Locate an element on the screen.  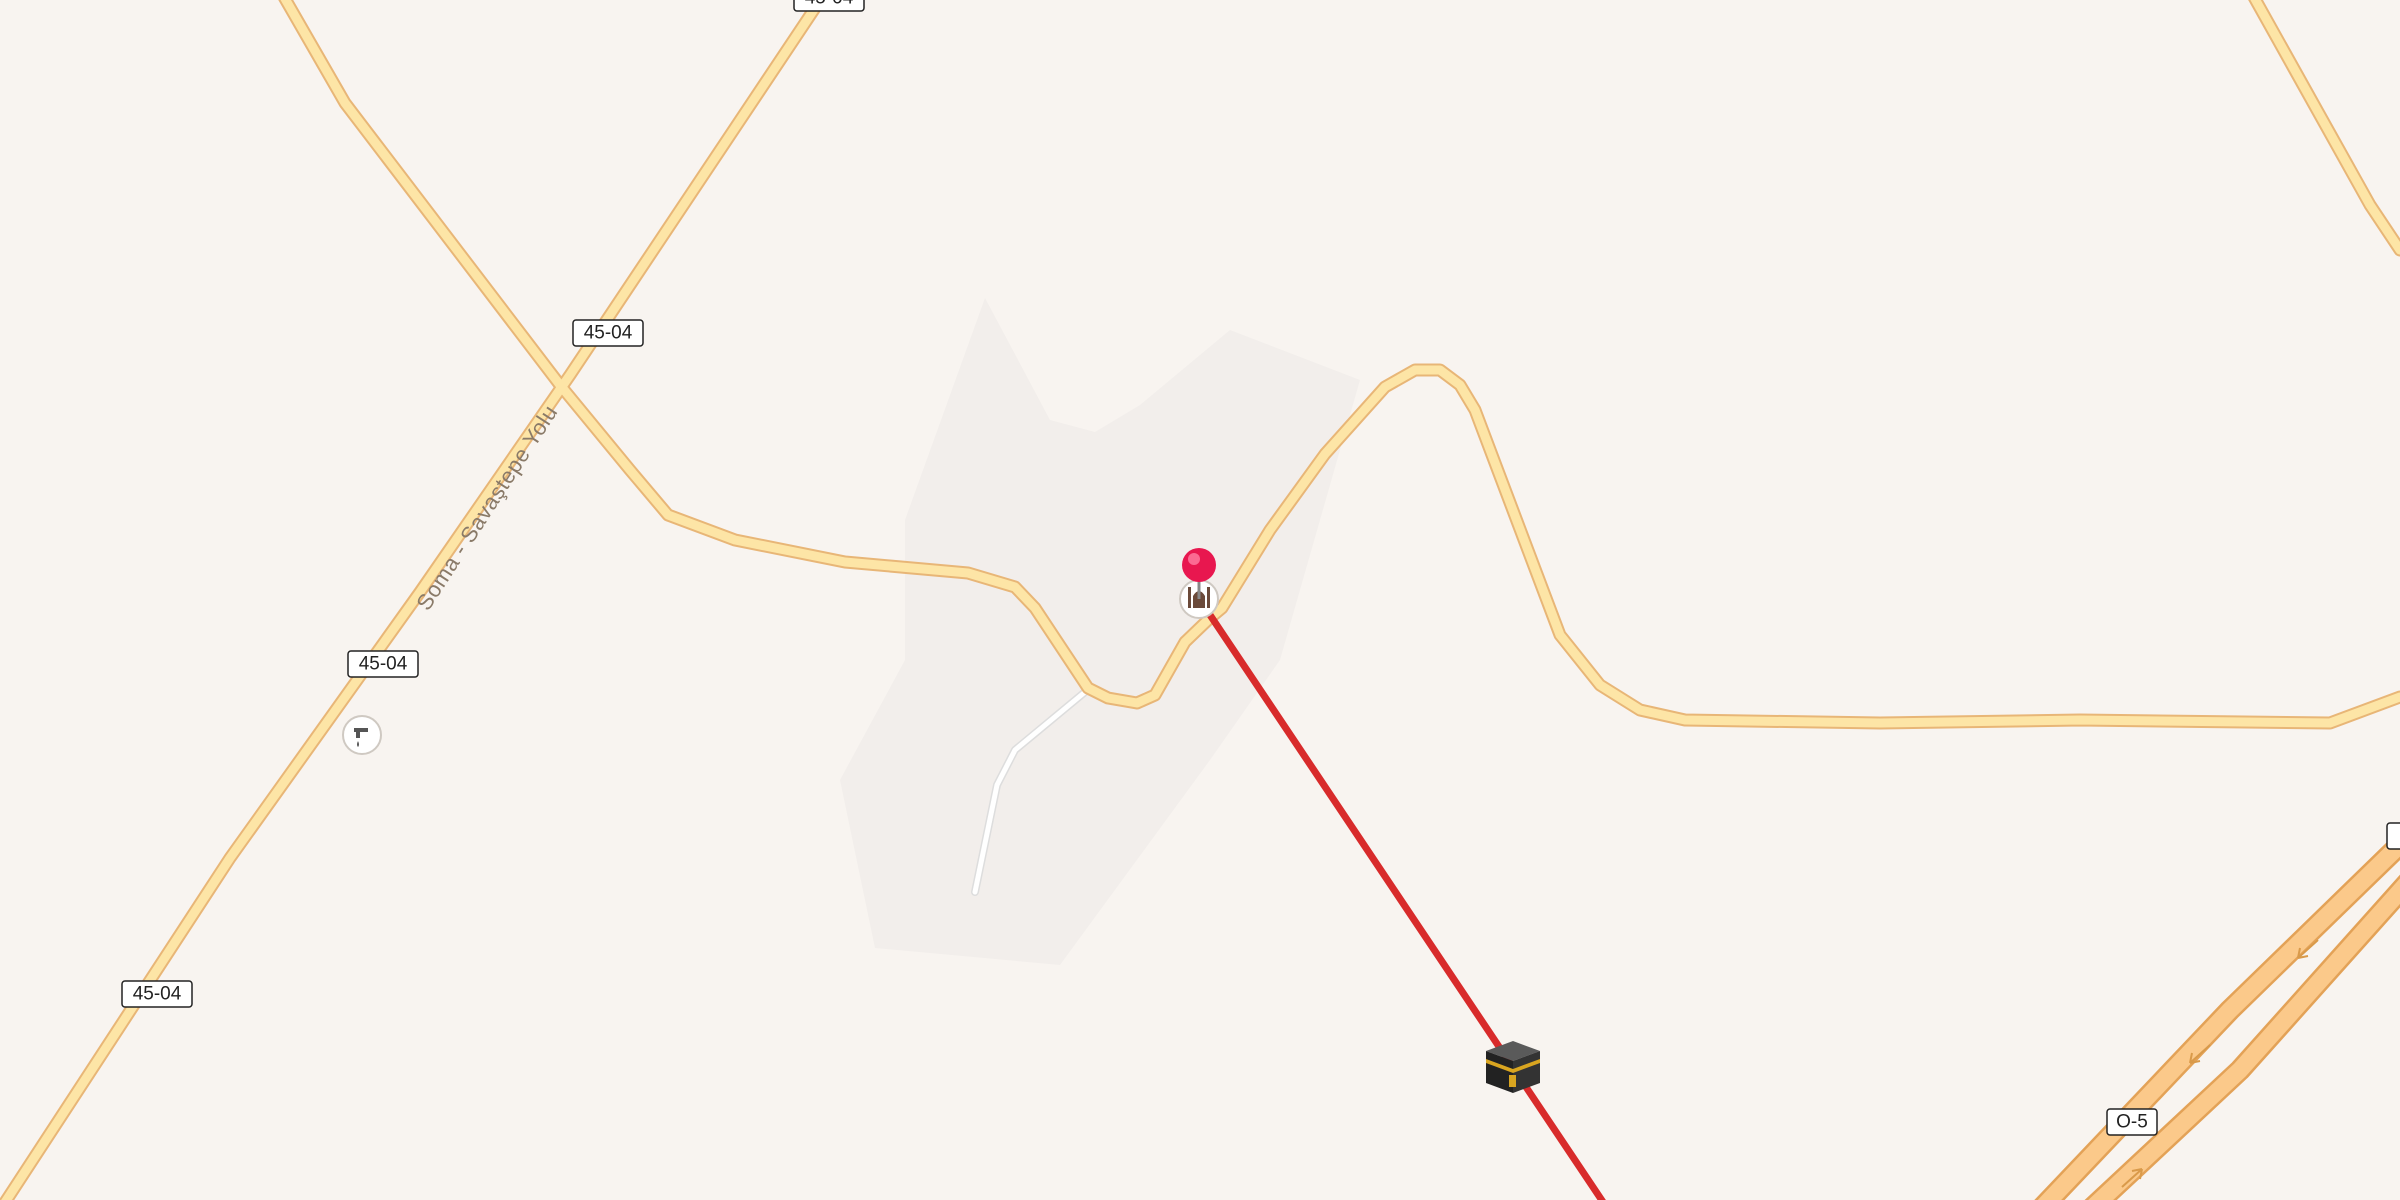
drinking-water-icon is located at coordinates (362, 735).